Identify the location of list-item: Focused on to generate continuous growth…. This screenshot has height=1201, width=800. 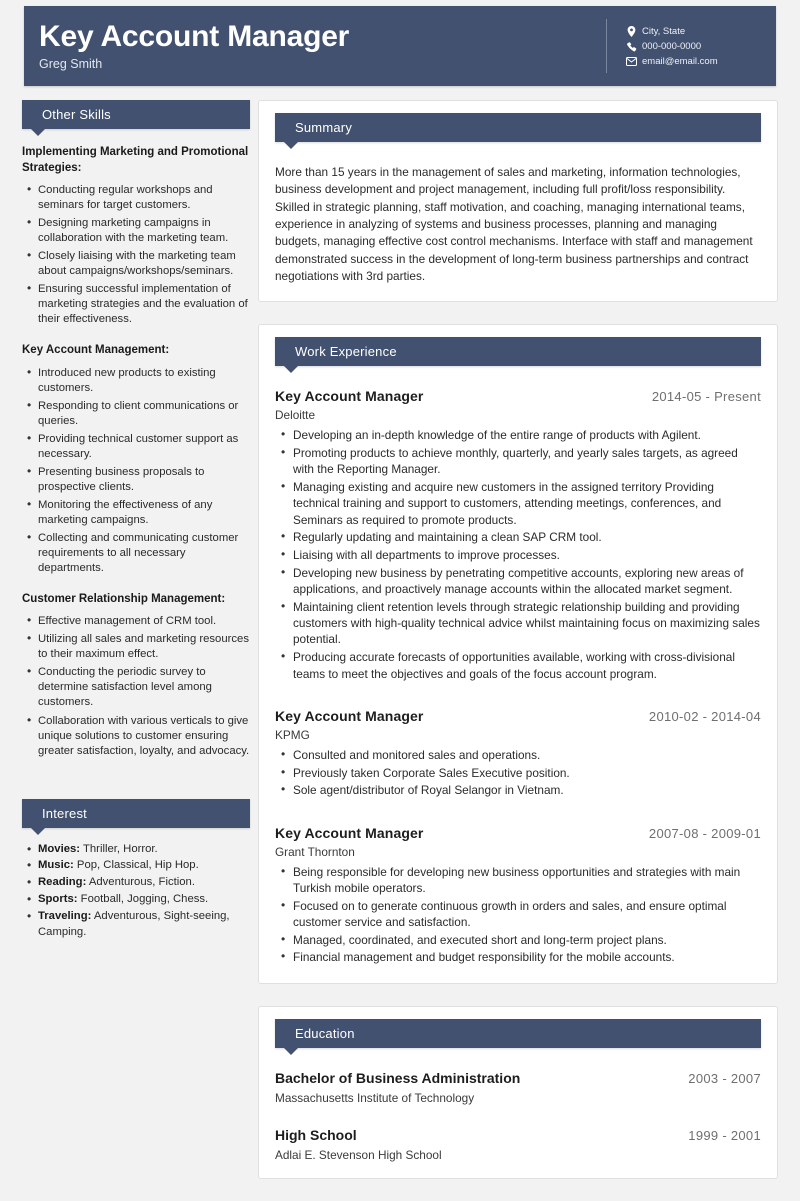
(521, 914).